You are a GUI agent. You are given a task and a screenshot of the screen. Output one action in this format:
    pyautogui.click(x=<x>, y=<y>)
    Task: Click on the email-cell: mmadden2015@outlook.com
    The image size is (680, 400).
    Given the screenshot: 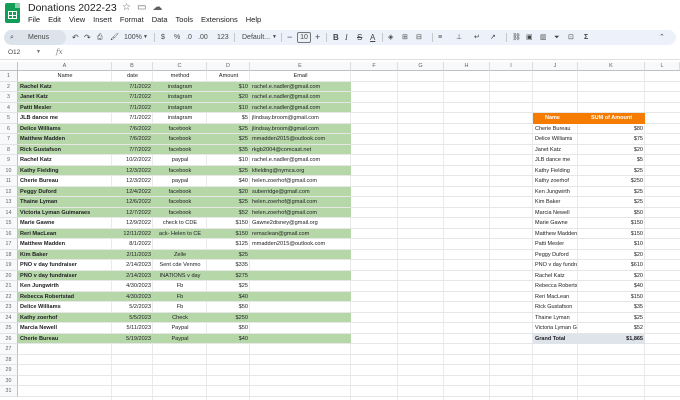 What is the action you would take?
    pyautogui.click(x=300, y=244)
    